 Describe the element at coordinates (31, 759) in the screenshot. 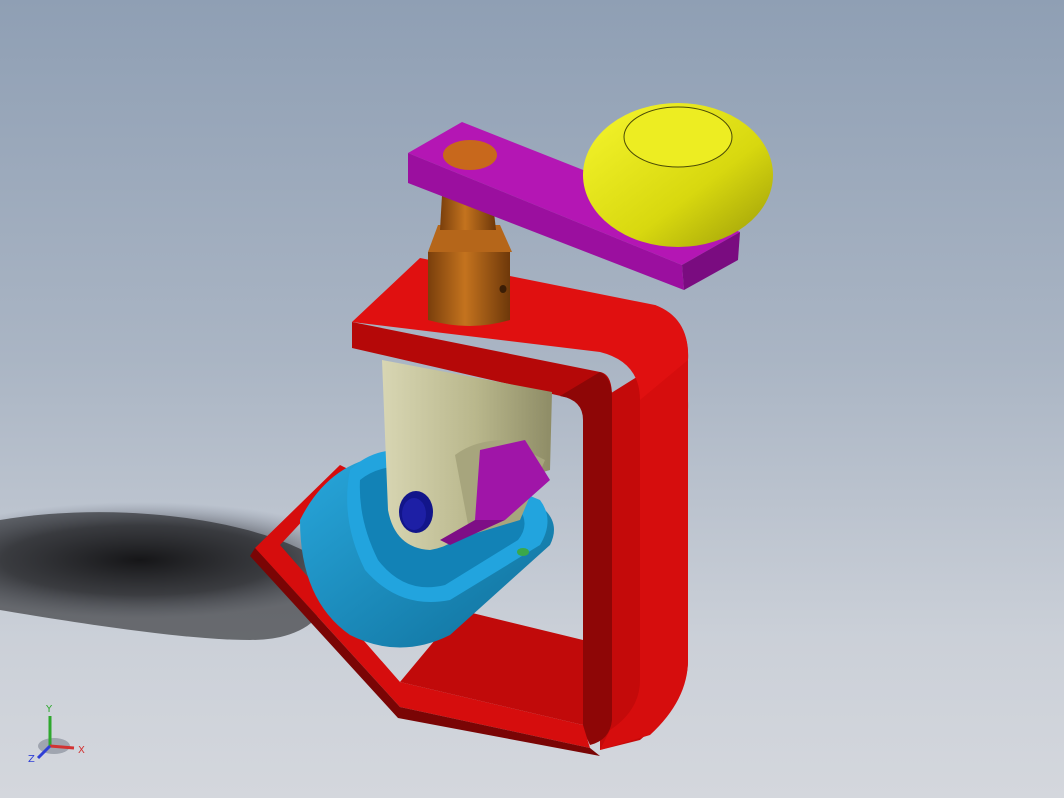

I see `triad-z-label: Z` at that location.